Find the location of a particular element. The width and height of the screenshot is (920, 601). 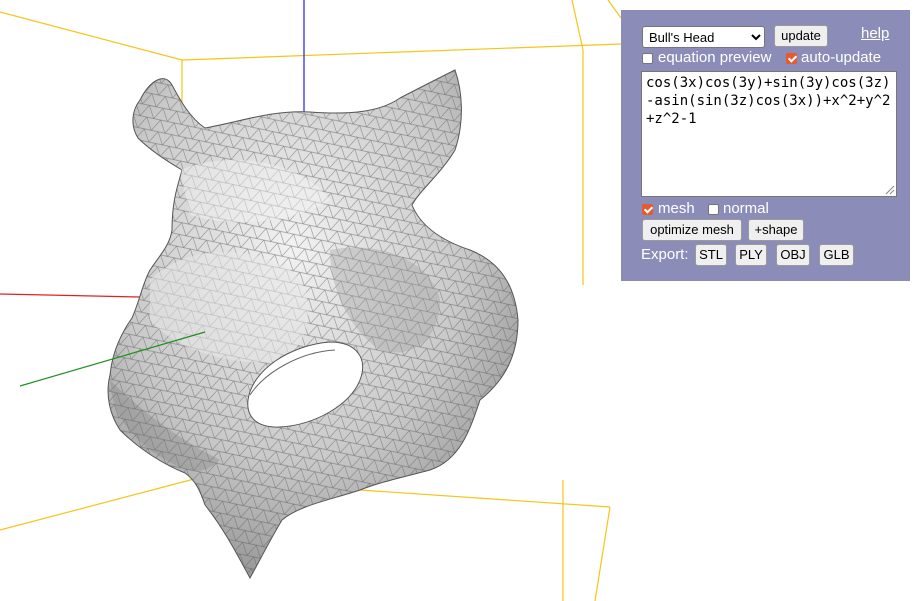

export-glb-button: GLB is located at coordinates (836, 255).